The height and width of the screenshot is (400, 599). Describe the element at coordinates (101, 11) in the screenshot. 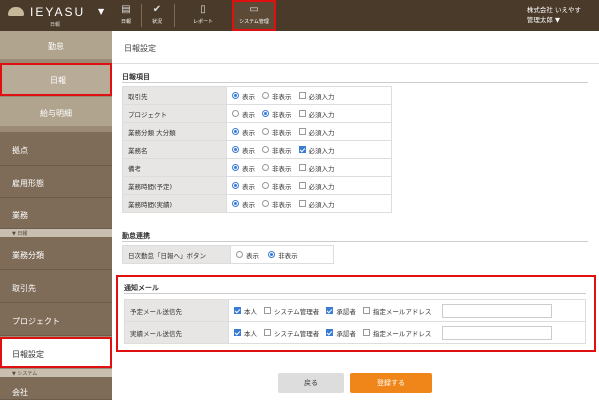

I see `logo-caret-icon: ▼` at that location.